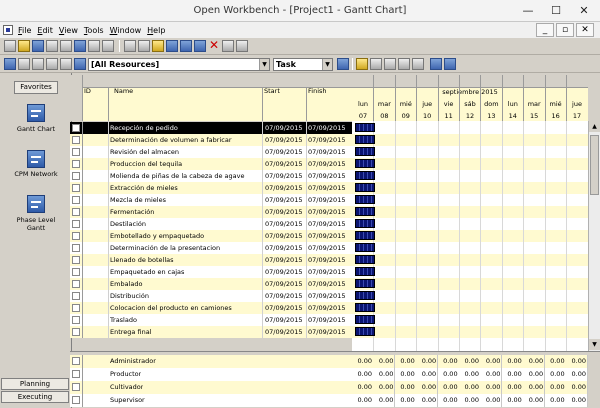 This screenshot has height=408, width=600. What do you see at coordinates (584, 11) in the screenshot?
I see `close-button: ✕` at bounding box center [584, 11].